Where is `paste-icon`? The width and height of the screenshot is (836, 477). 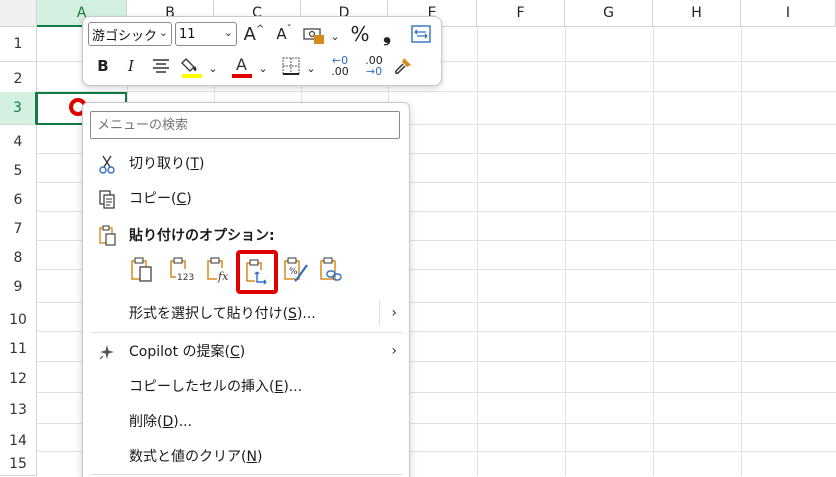
paste-icon is located at coordinates (141, 269).